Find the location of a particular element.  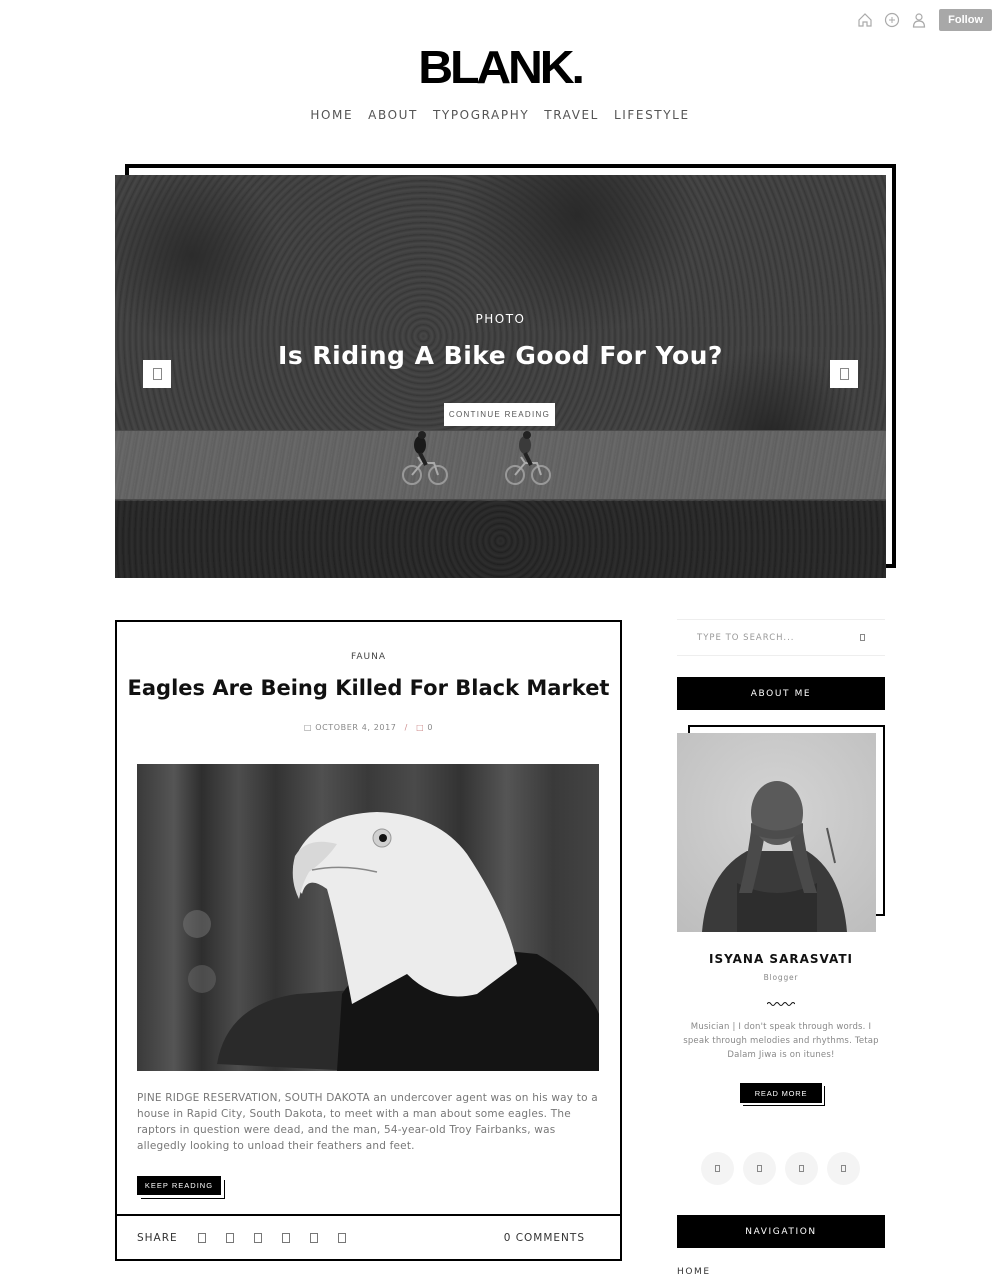

chevron-left-icon is located at coordinates (157, 374).